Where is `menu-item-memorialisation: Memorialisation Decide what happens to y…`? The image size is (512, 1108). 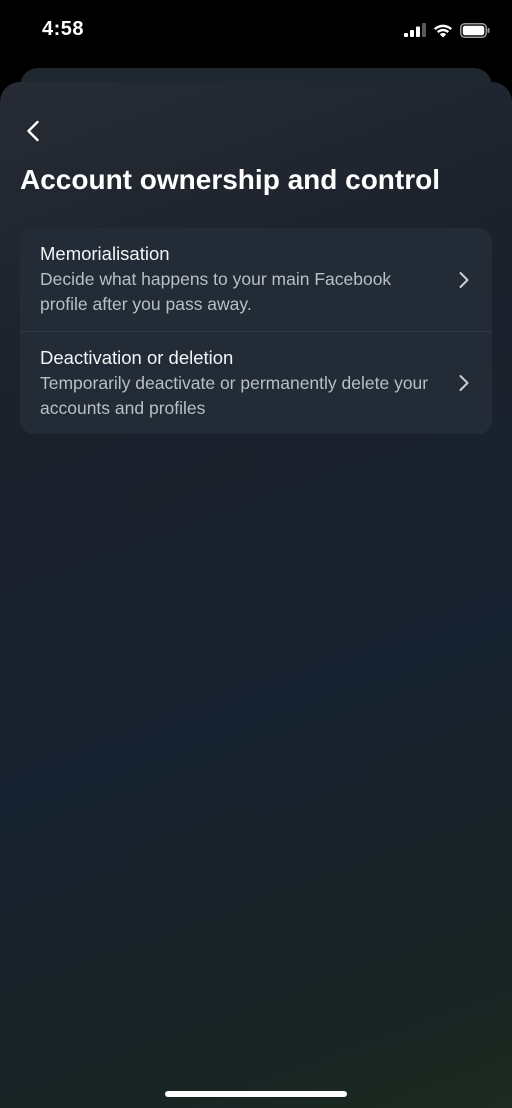 menu-item-memorialisation: Memorialisation Decide what happens to y… is located at coordinates (256, 279).